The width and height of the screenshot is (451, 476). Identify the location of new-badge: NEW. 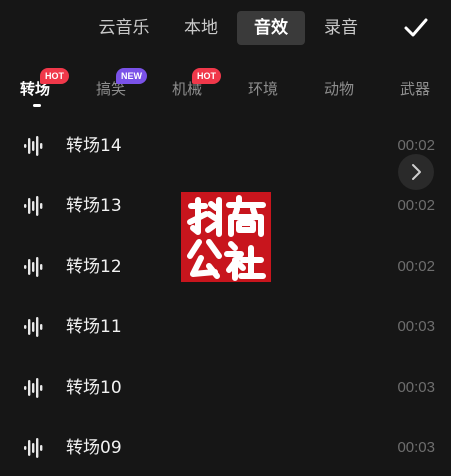
(131, 76).